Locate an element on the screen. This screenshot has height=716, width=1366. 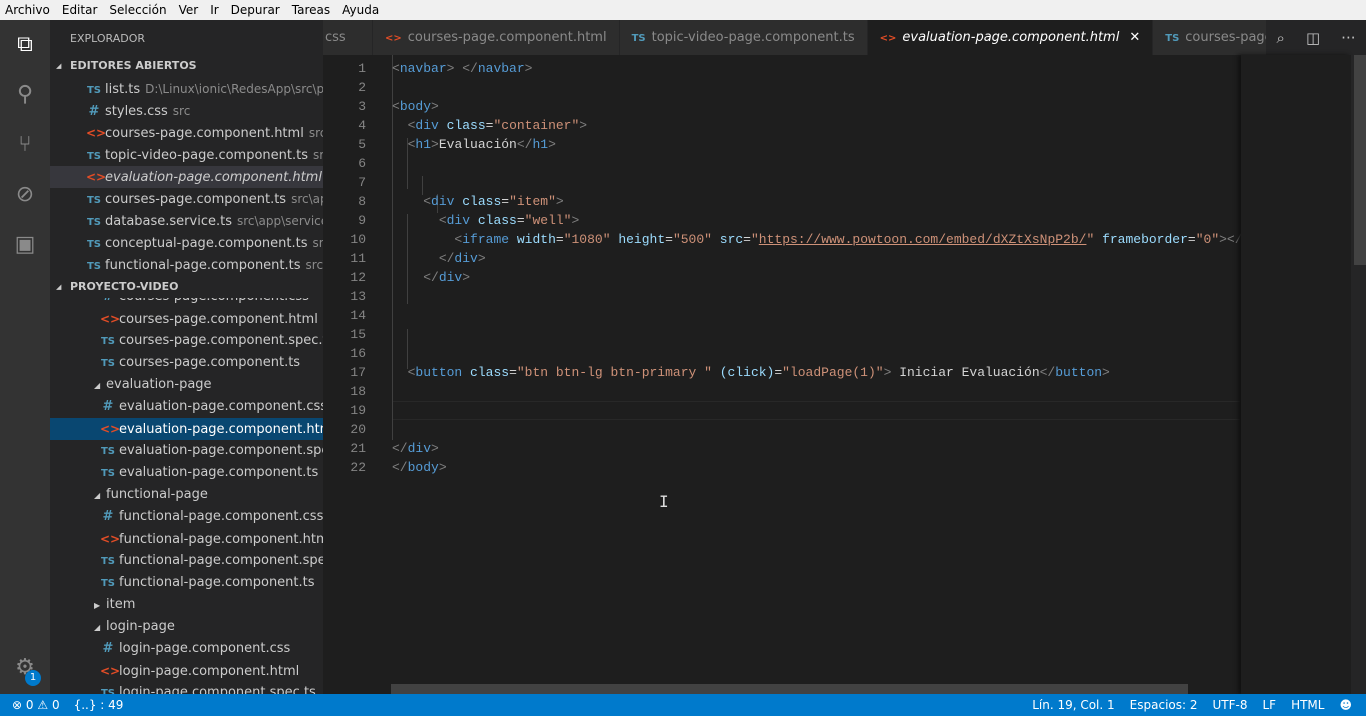
file-item: TS courses-page.component.spec.ts is located at coordinates (186, 341).